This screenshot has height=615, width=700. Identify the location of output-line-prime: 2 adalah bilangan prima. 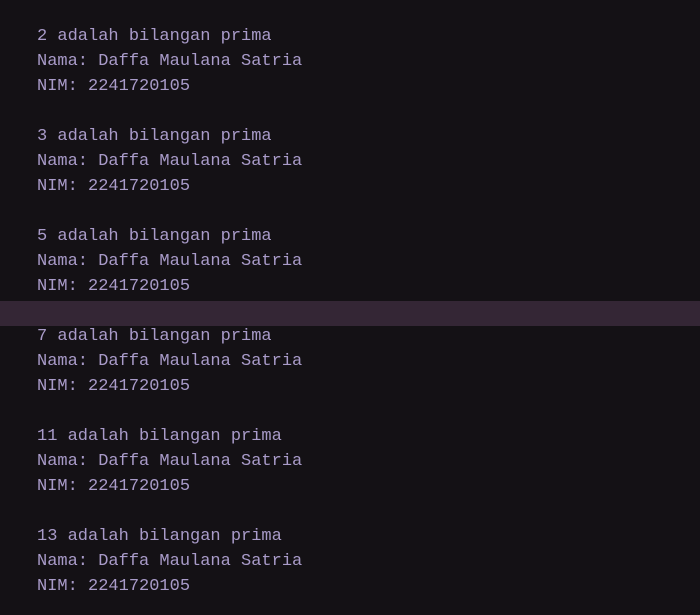
(154, 36).